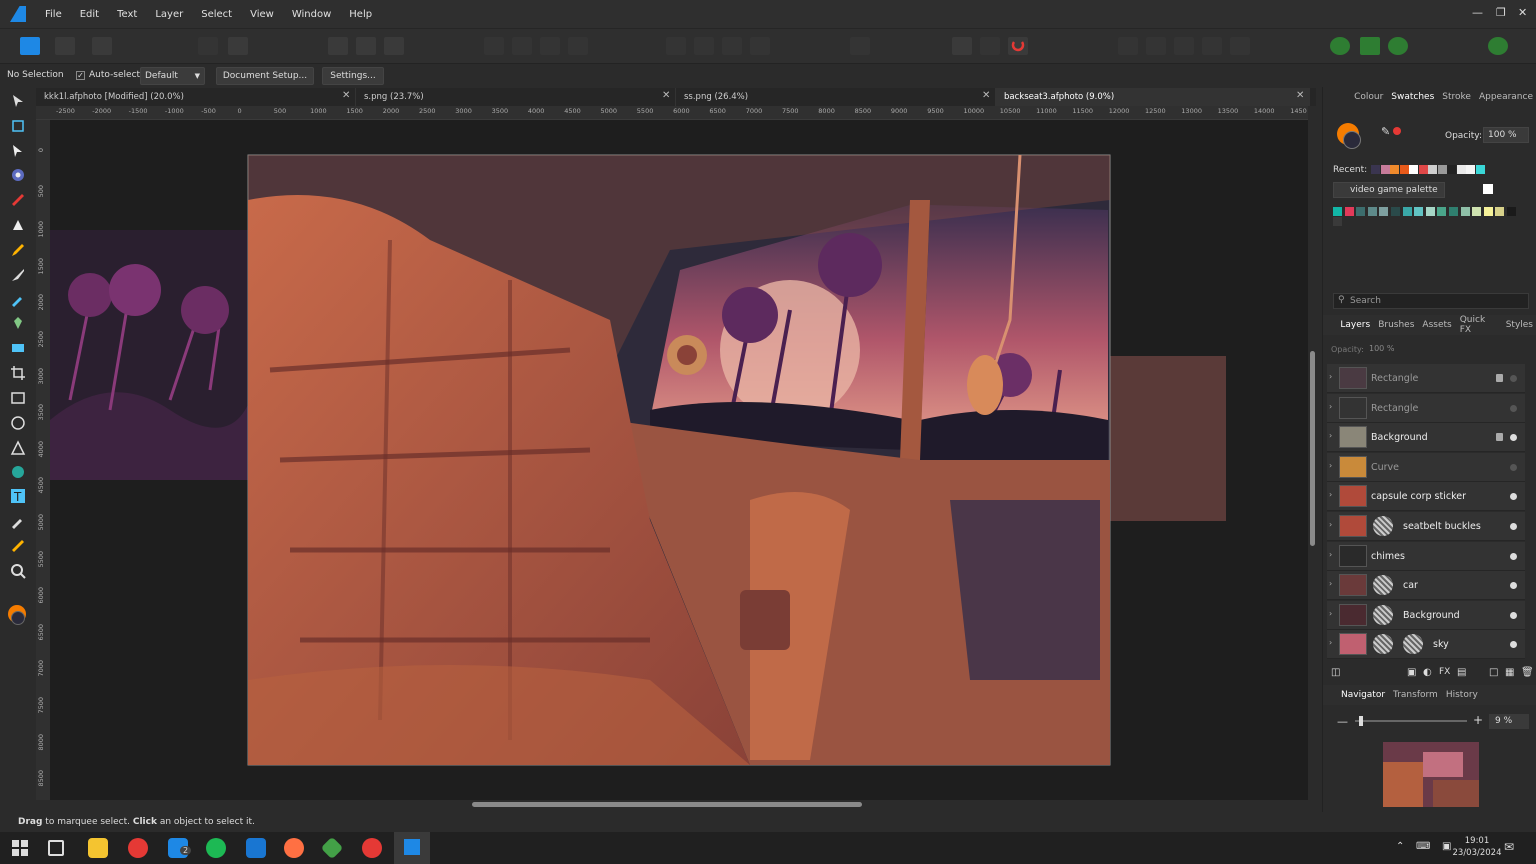  Describe the element at coordinates (667, 804) in the screenshot. I see `horizontal-scroll-thumb` at that location.